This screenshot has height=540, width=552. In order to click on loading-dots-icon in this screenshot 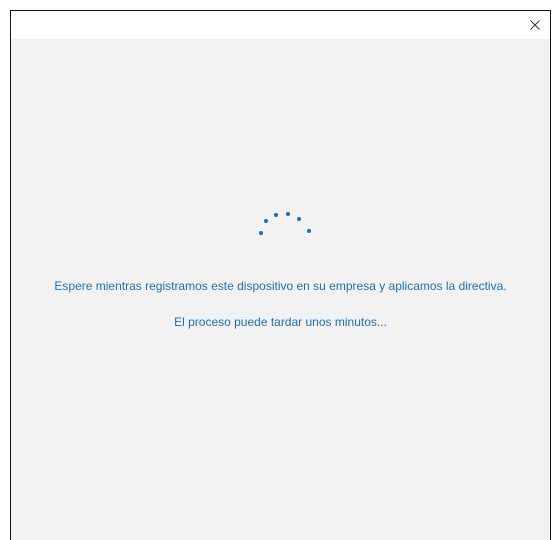, I will do `click(285, 223)`.